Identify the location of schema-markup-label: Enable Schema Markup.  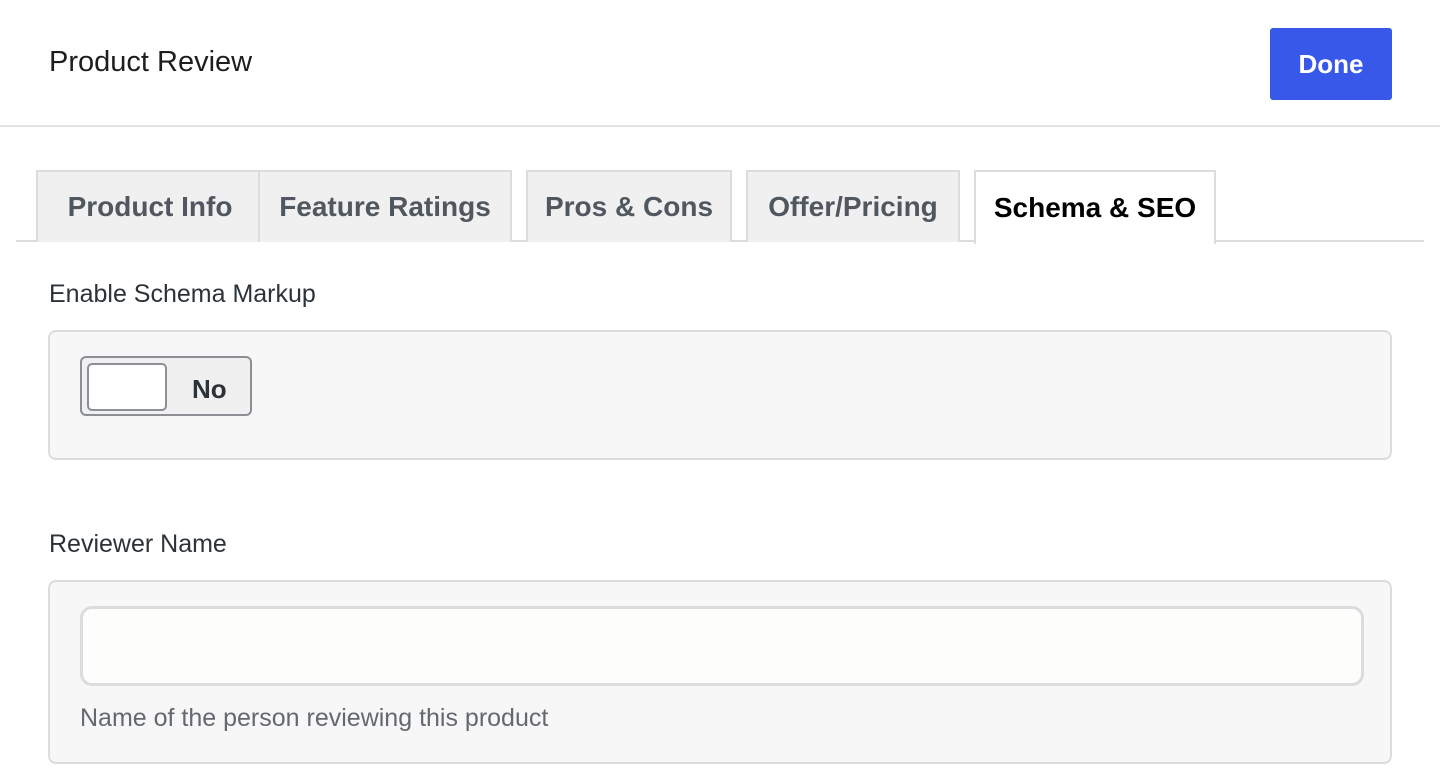
(182, 294).